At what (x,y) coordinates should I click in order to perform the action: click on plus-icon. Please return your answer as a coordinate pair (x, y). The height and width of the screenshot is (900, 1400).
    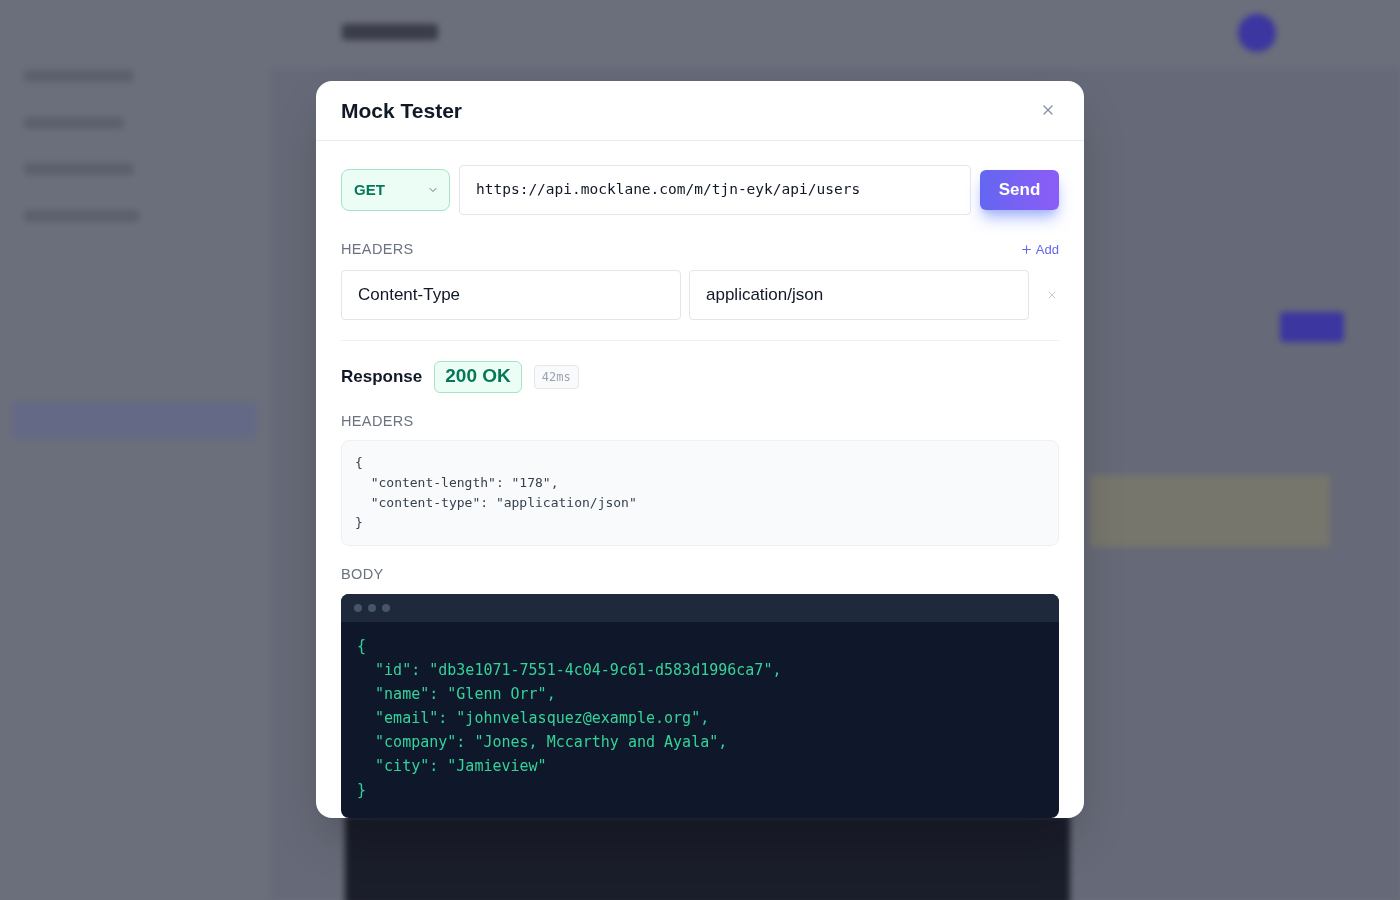
    Looking at the image, I should click on (1026, 250).